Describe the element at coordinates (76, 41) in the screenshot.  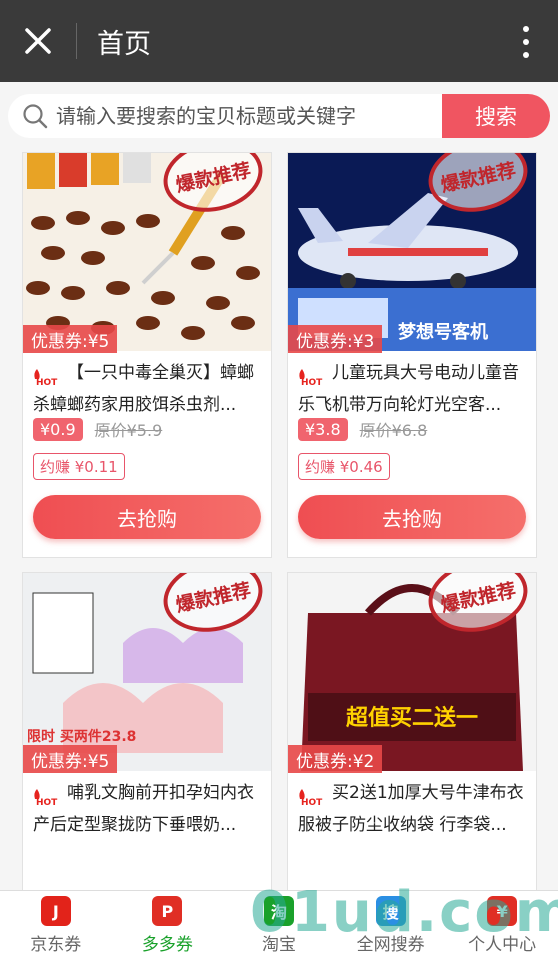
I see `header-divider` at that location.